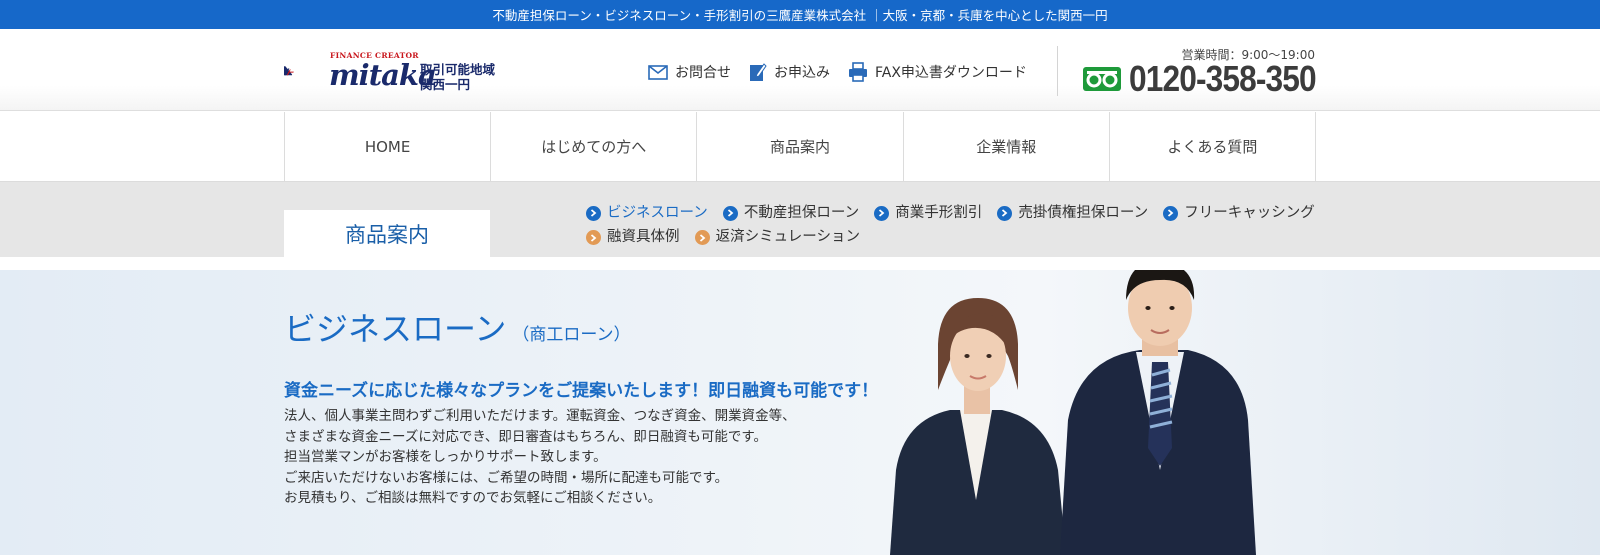 The width and height of the screenshot is (1600, 555). I want to click on contact-link-label: お問合せ, so click(703, 73).